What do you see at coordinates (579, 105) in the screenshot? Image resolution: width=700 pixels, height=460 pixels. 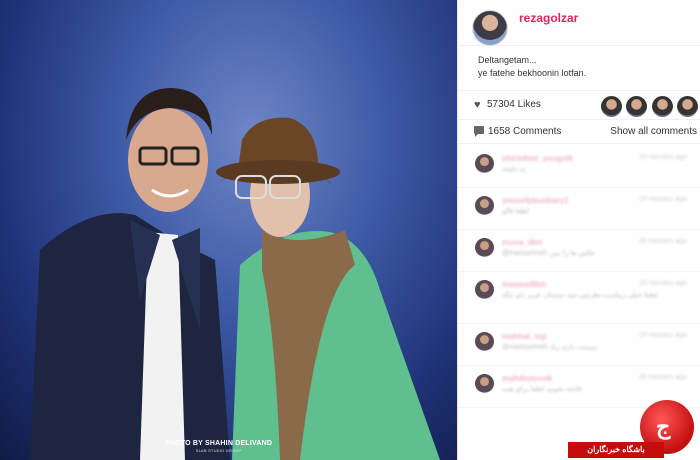 I see `likes-row: ♥ 57304 Likes` at bounding box center [579, 105].